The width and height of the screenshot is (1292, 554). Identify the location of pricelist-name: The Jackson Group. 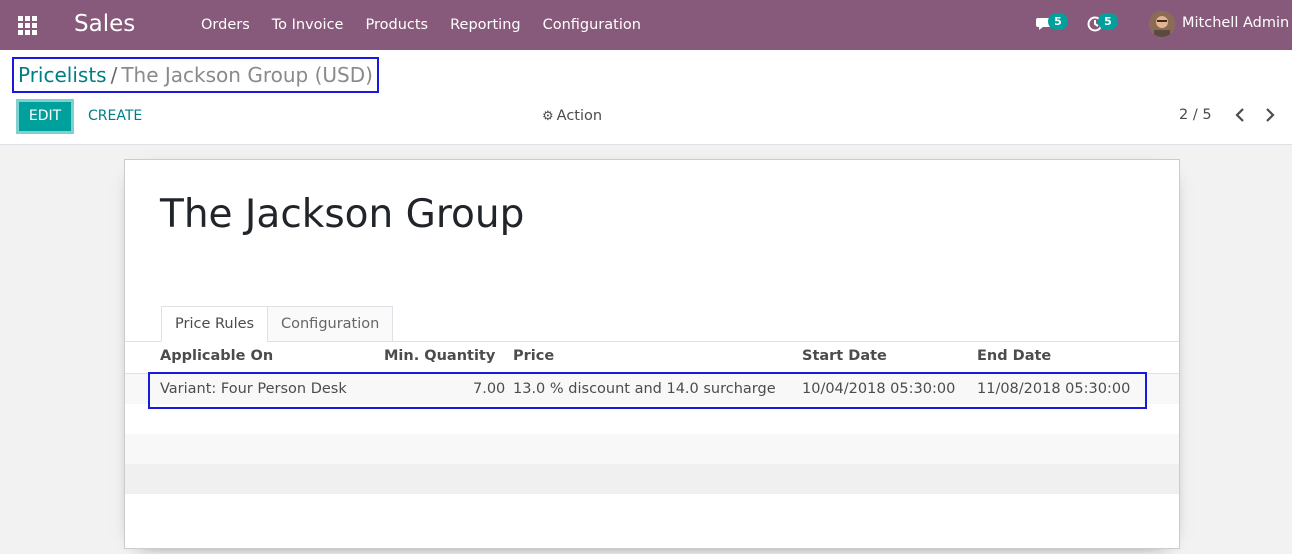
(342, 214).